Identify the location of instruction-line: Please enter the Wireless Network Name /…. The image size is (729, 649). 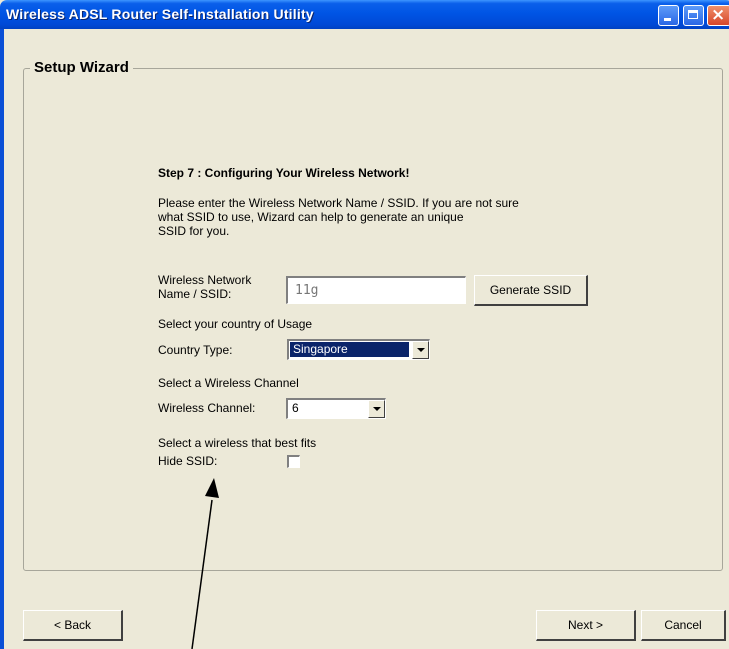
(338, 203).